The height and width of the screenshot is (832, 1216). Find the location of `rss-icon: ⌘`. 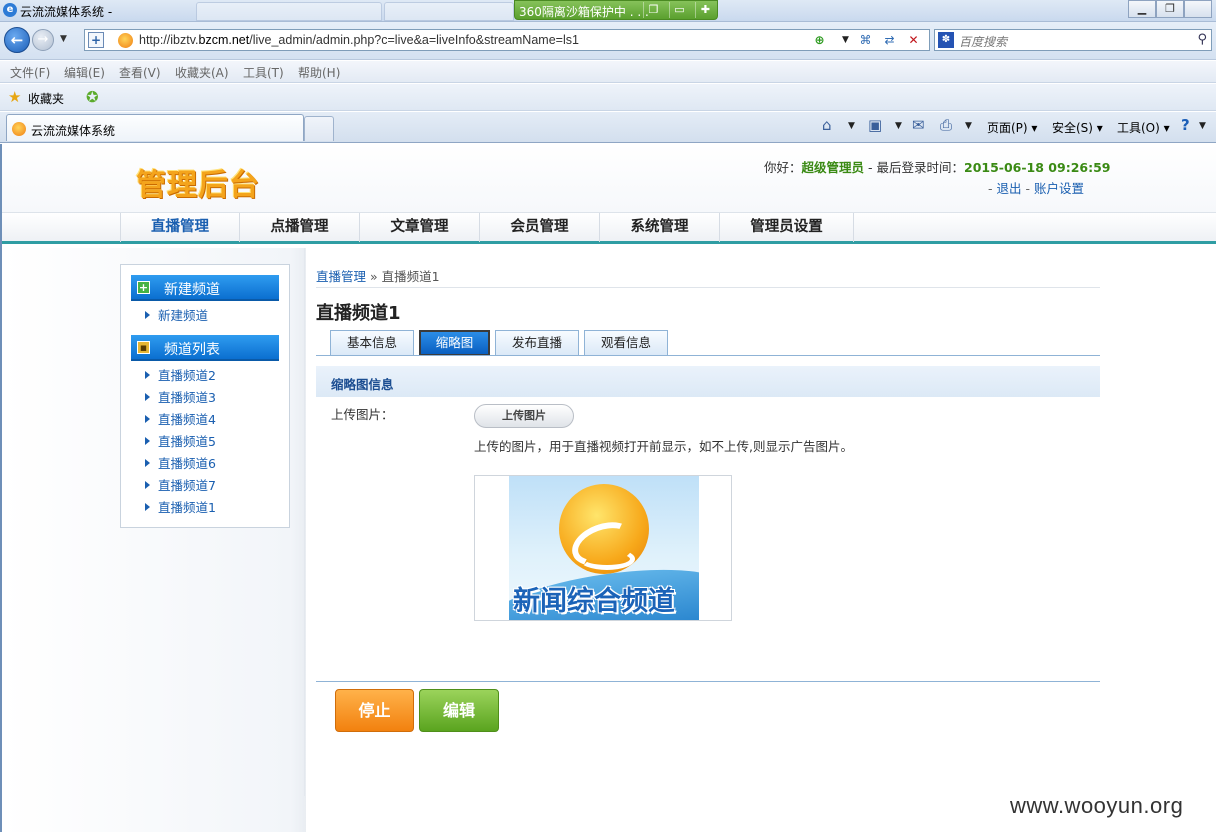

rss-icon: ⌘ is located at coordinates (865, 40).